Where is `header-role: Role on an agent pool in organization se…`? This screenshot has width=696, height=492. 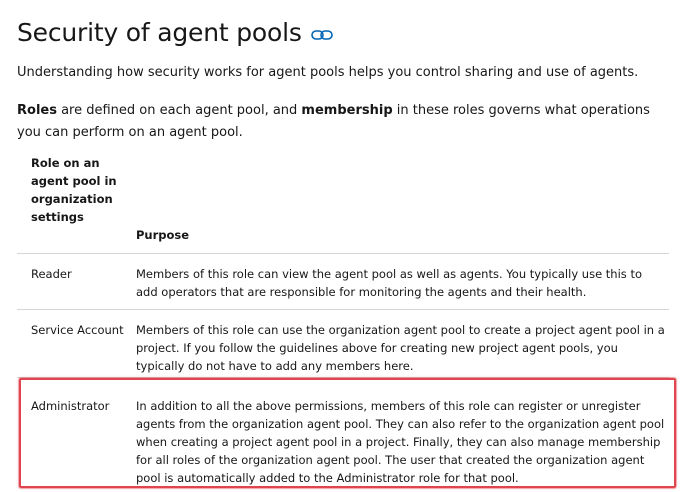
header-role: Role on an agent pool in organization se… is located at coordinates (74, 190).